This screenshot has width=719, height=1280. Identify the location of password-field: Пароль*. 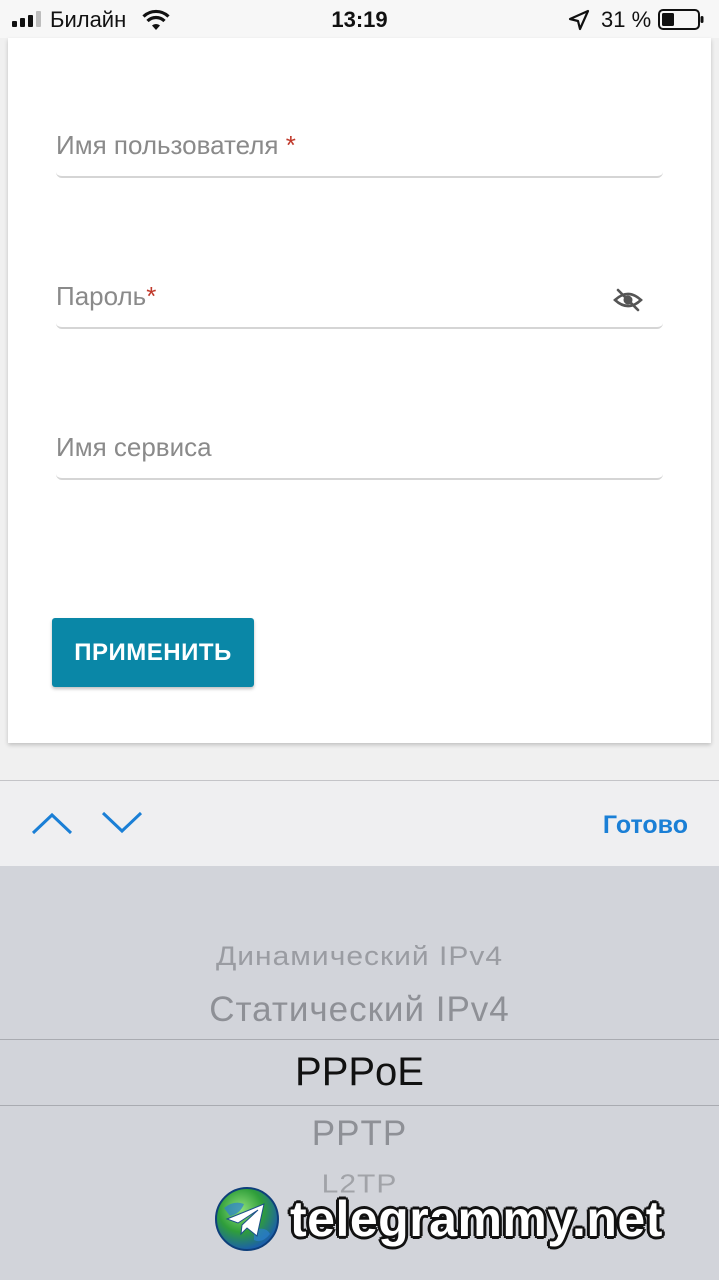
(359, 294).